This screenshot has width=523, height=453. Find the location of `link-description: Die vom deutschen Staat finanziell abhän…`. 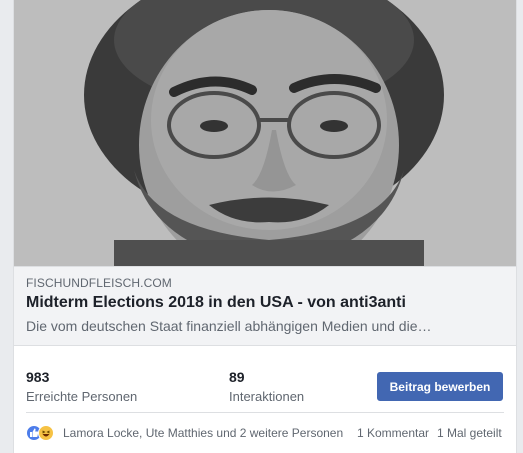

link-description: Die vom deutschen Staat finanziell abhän… is located at coordinates (229, 326).